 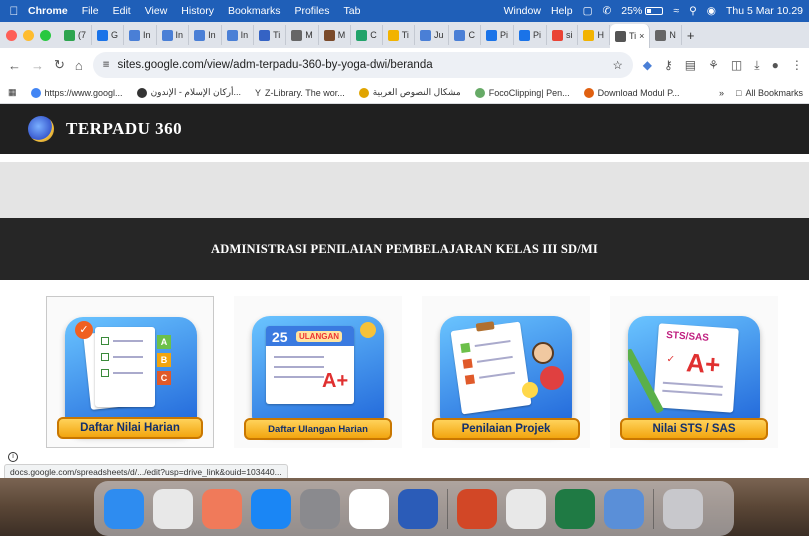 I want to click on spotlight-icon: ⚲, so click(x=693, y=11).